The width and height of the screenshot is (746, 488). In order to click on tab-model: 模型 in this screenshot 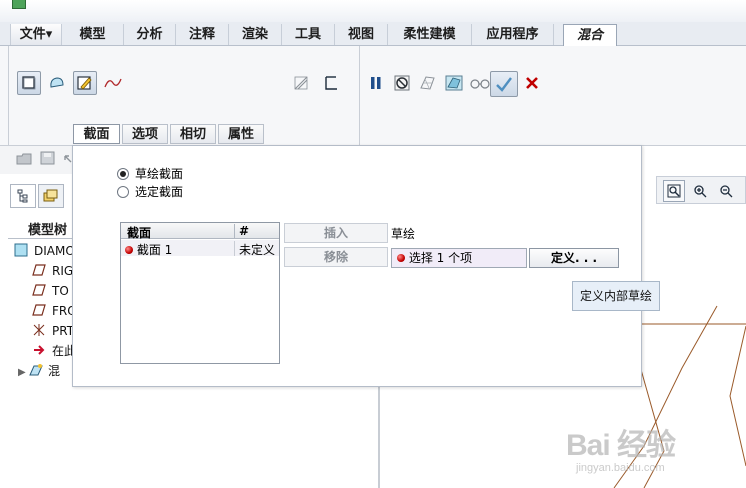, I will do `click(93, 34)`.